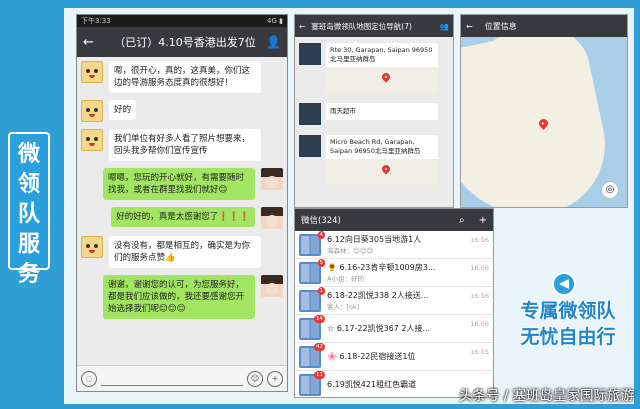 This screenshot has width=640, height=409. Describe the element at coordinates (381, 54) in the screenshot. I see `location-address: Rte 30, Garapan, Saipan 96950北马里亚纳群岛` at that location.